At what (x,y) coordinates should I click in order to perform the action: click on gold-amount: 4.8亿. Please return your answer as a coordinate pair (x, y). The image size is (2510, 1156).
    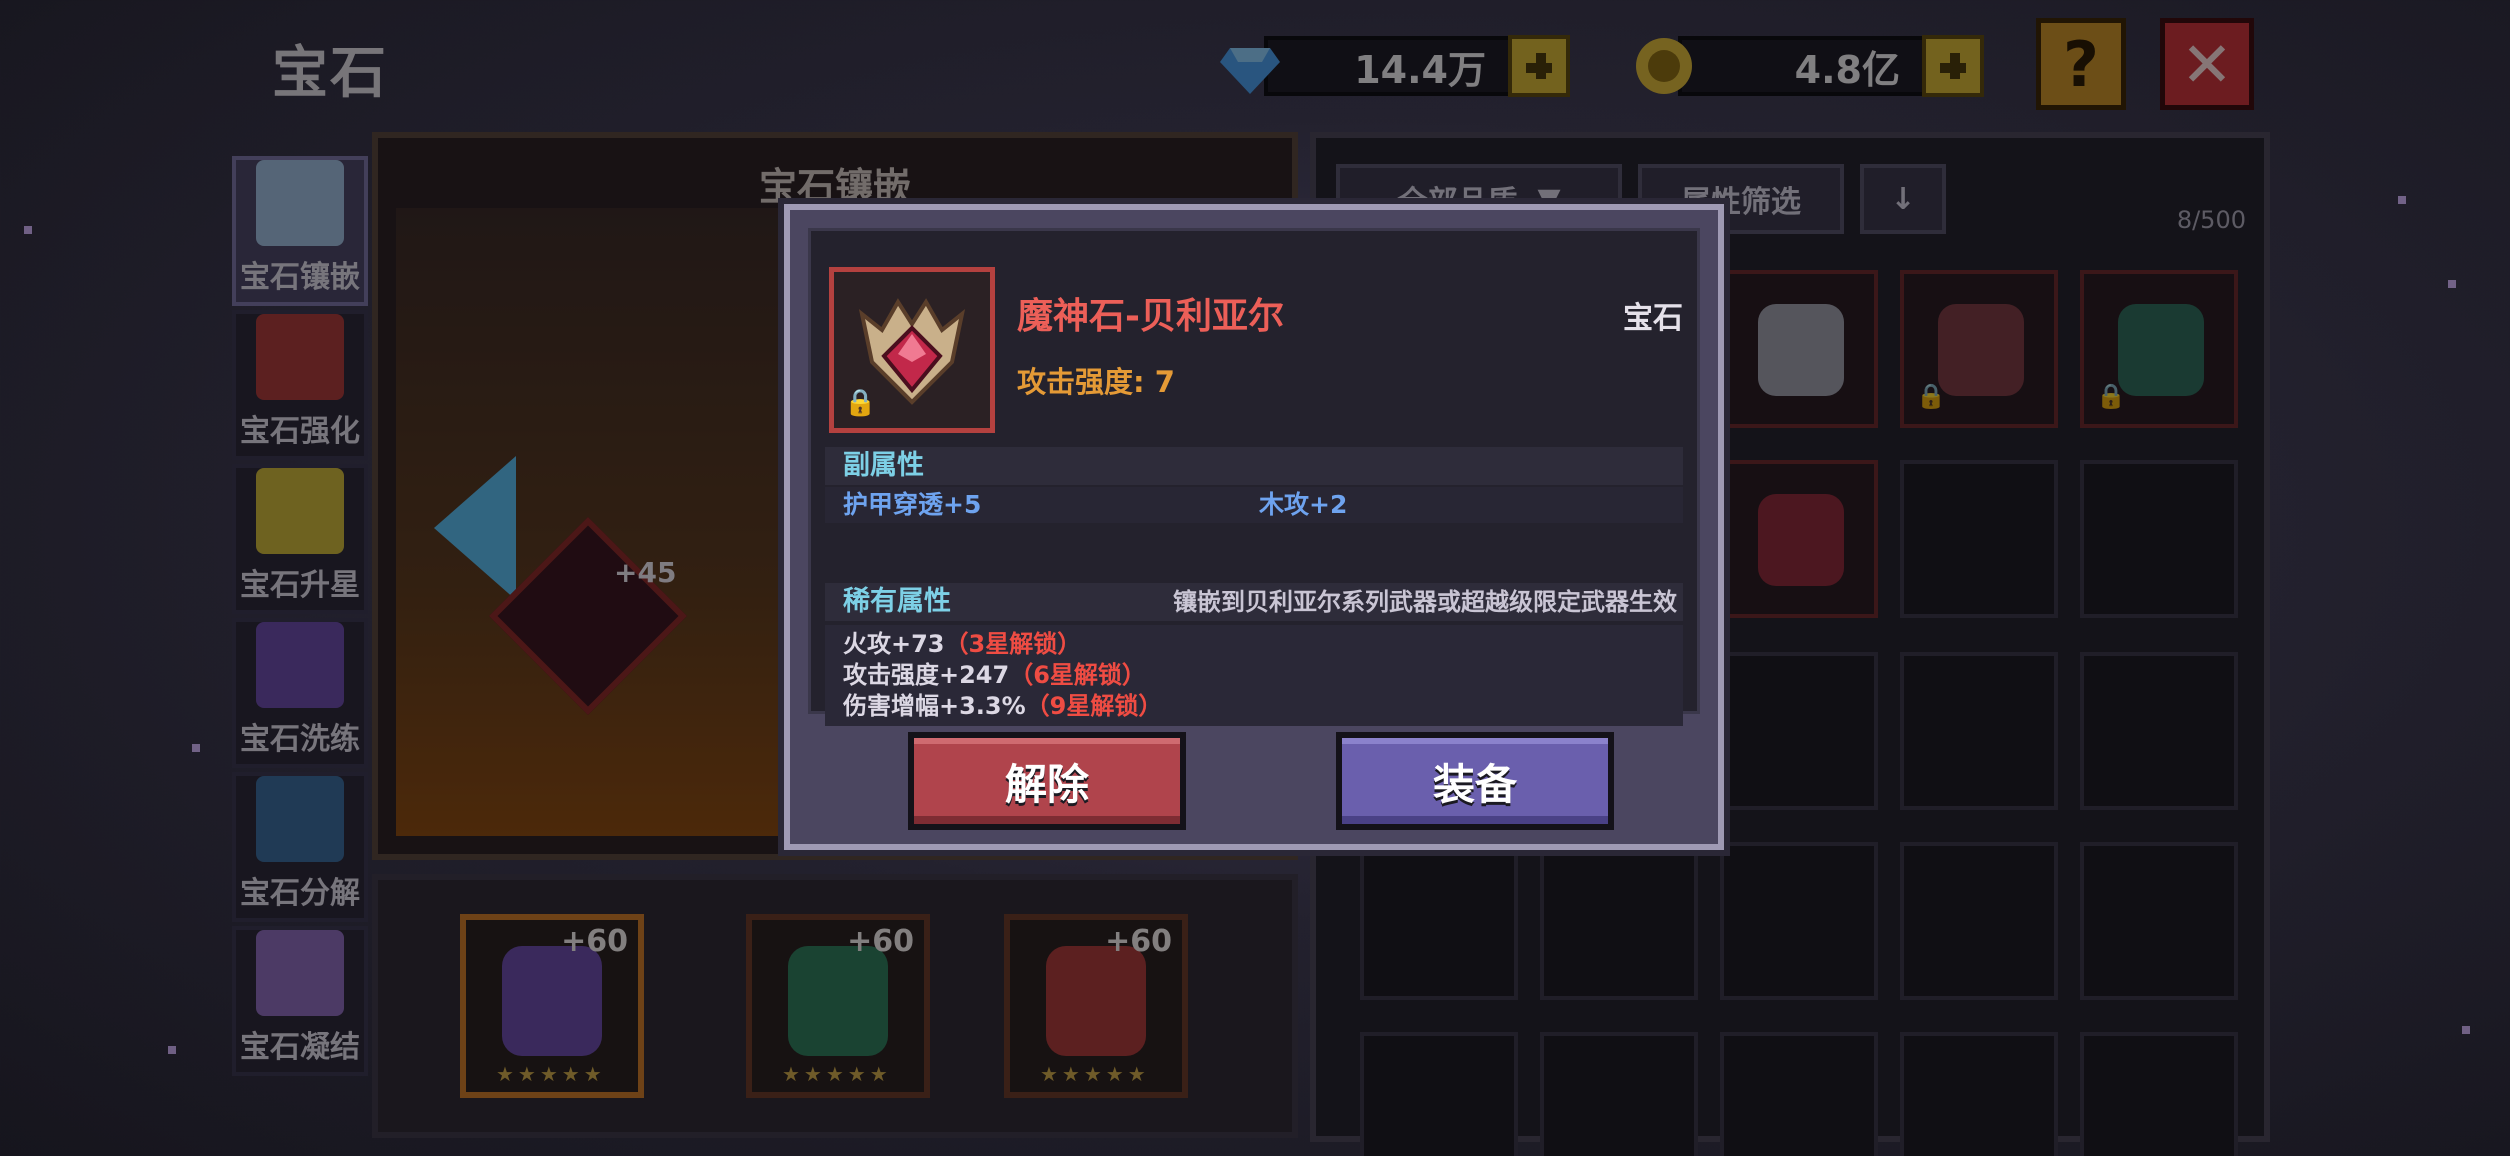
    Looking at the image, I should click on (1803, 66).